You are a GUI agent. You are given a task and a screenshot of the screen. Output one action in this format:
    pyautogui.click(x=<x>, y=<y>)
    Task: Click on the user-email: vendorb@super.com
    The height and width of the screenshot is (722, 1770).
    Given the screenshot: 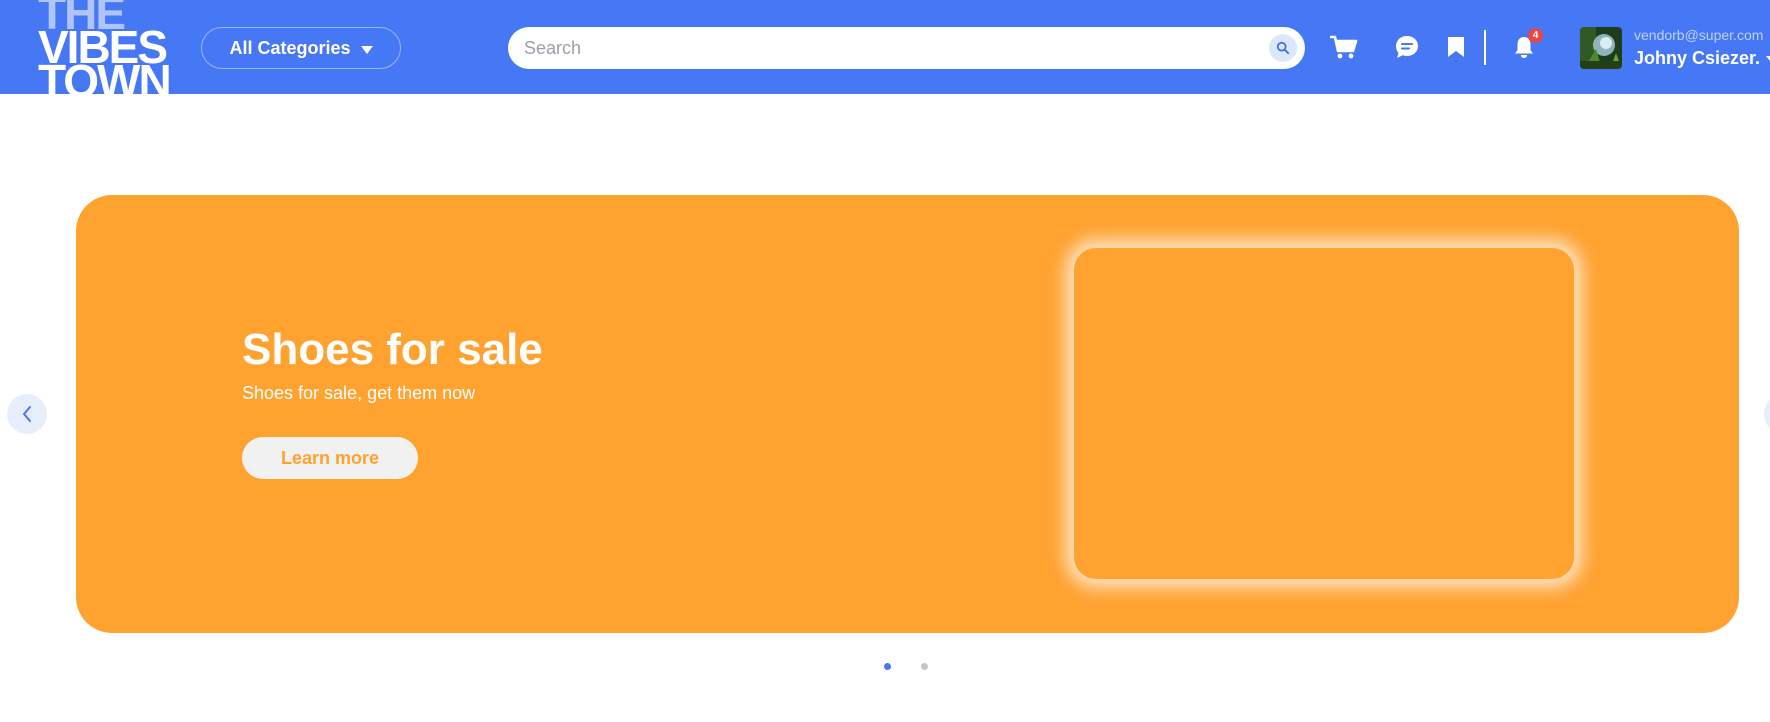 What is the action you would take?
    pyautogui.click(x=1699, y=35)
    